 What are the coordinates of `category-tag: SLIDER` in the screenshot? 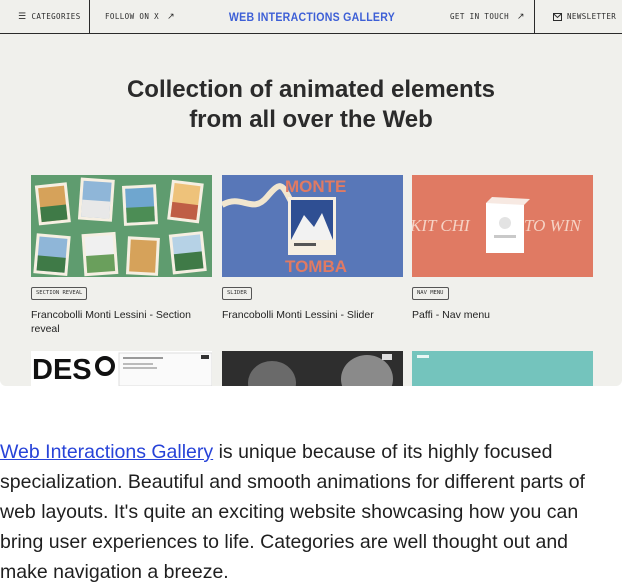 It's located at (237, 293).